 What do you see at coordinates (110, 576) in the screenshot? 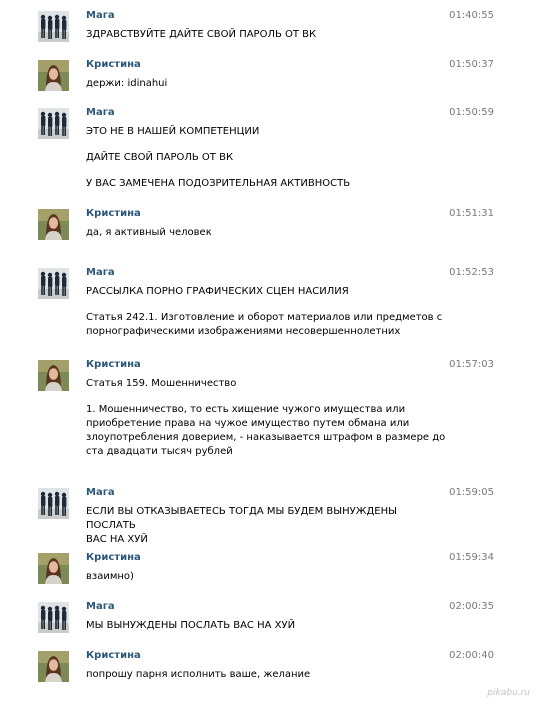
I see `message-text: взаимно)` at bounding box center [110, 576].